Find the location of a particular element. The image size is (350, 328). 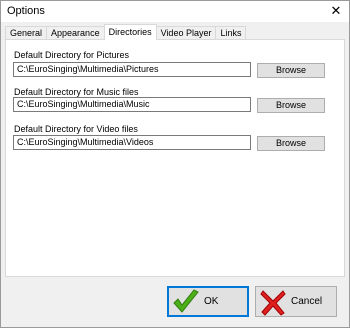

tab-directories: Directories is located at coordinates (130, 32).